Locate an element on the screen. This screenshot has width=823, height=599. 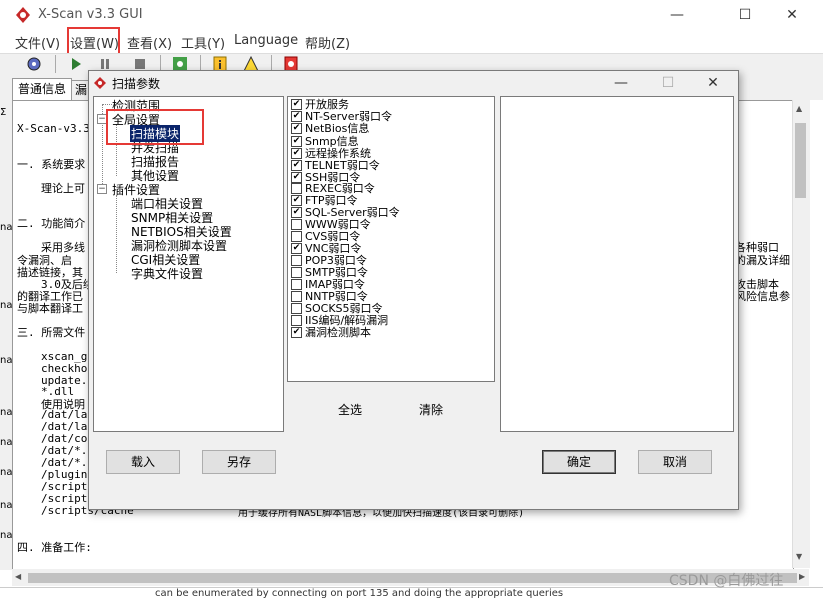
doc-line: X-Scan-v3.3 is located at coordinates (53, 128).